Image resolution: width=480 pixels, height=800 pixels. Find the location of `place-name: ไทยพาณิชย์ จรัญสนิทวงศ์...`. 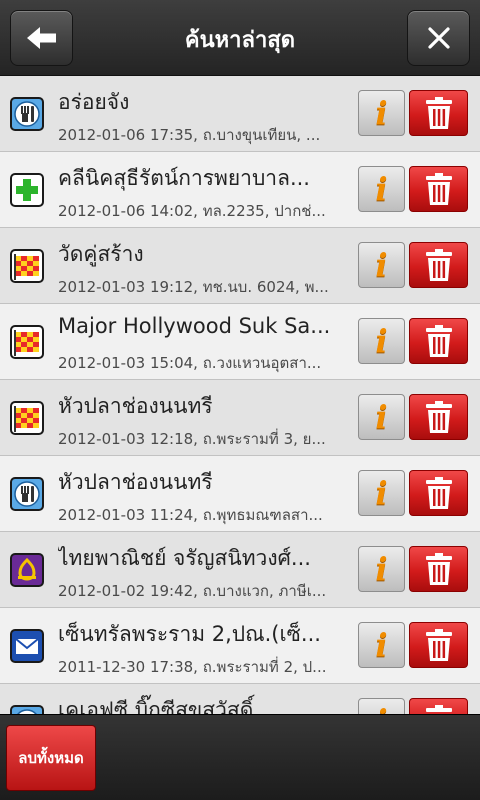

place-name: ไทยพาณิชย์ จรัญสนิทวงศ์... is located at coordinates (184, 558).